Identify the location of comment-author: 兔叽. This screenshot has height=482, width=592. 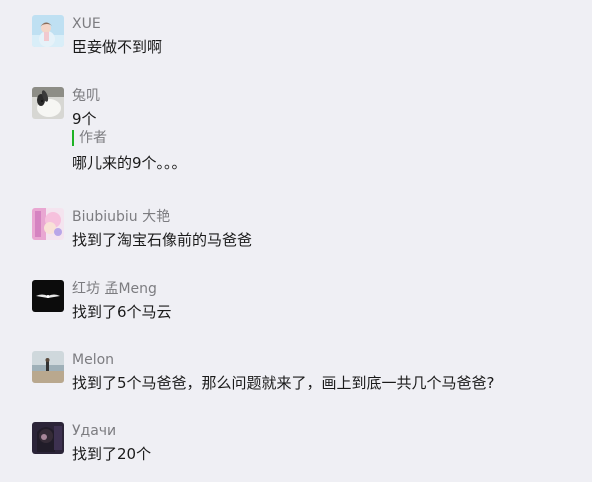
(86, 96).